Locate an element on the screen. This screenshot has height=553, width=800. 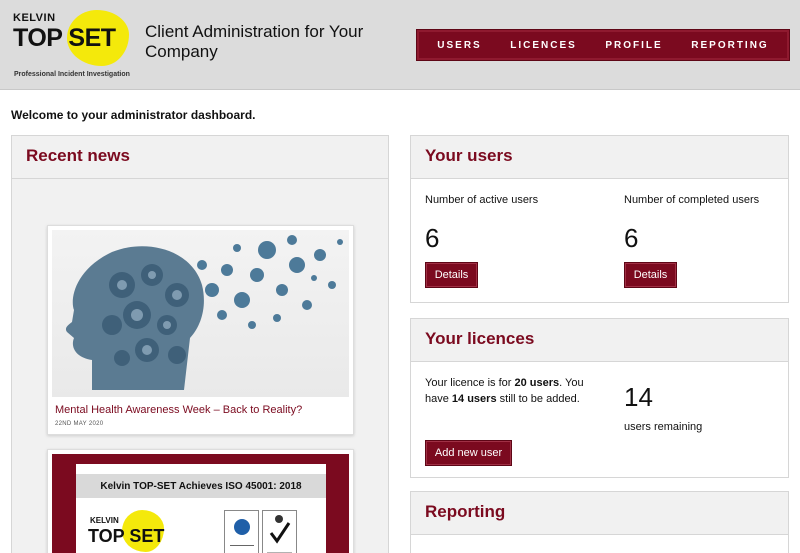
your-licences-title: Your licences is located at coordinates (480, 338).